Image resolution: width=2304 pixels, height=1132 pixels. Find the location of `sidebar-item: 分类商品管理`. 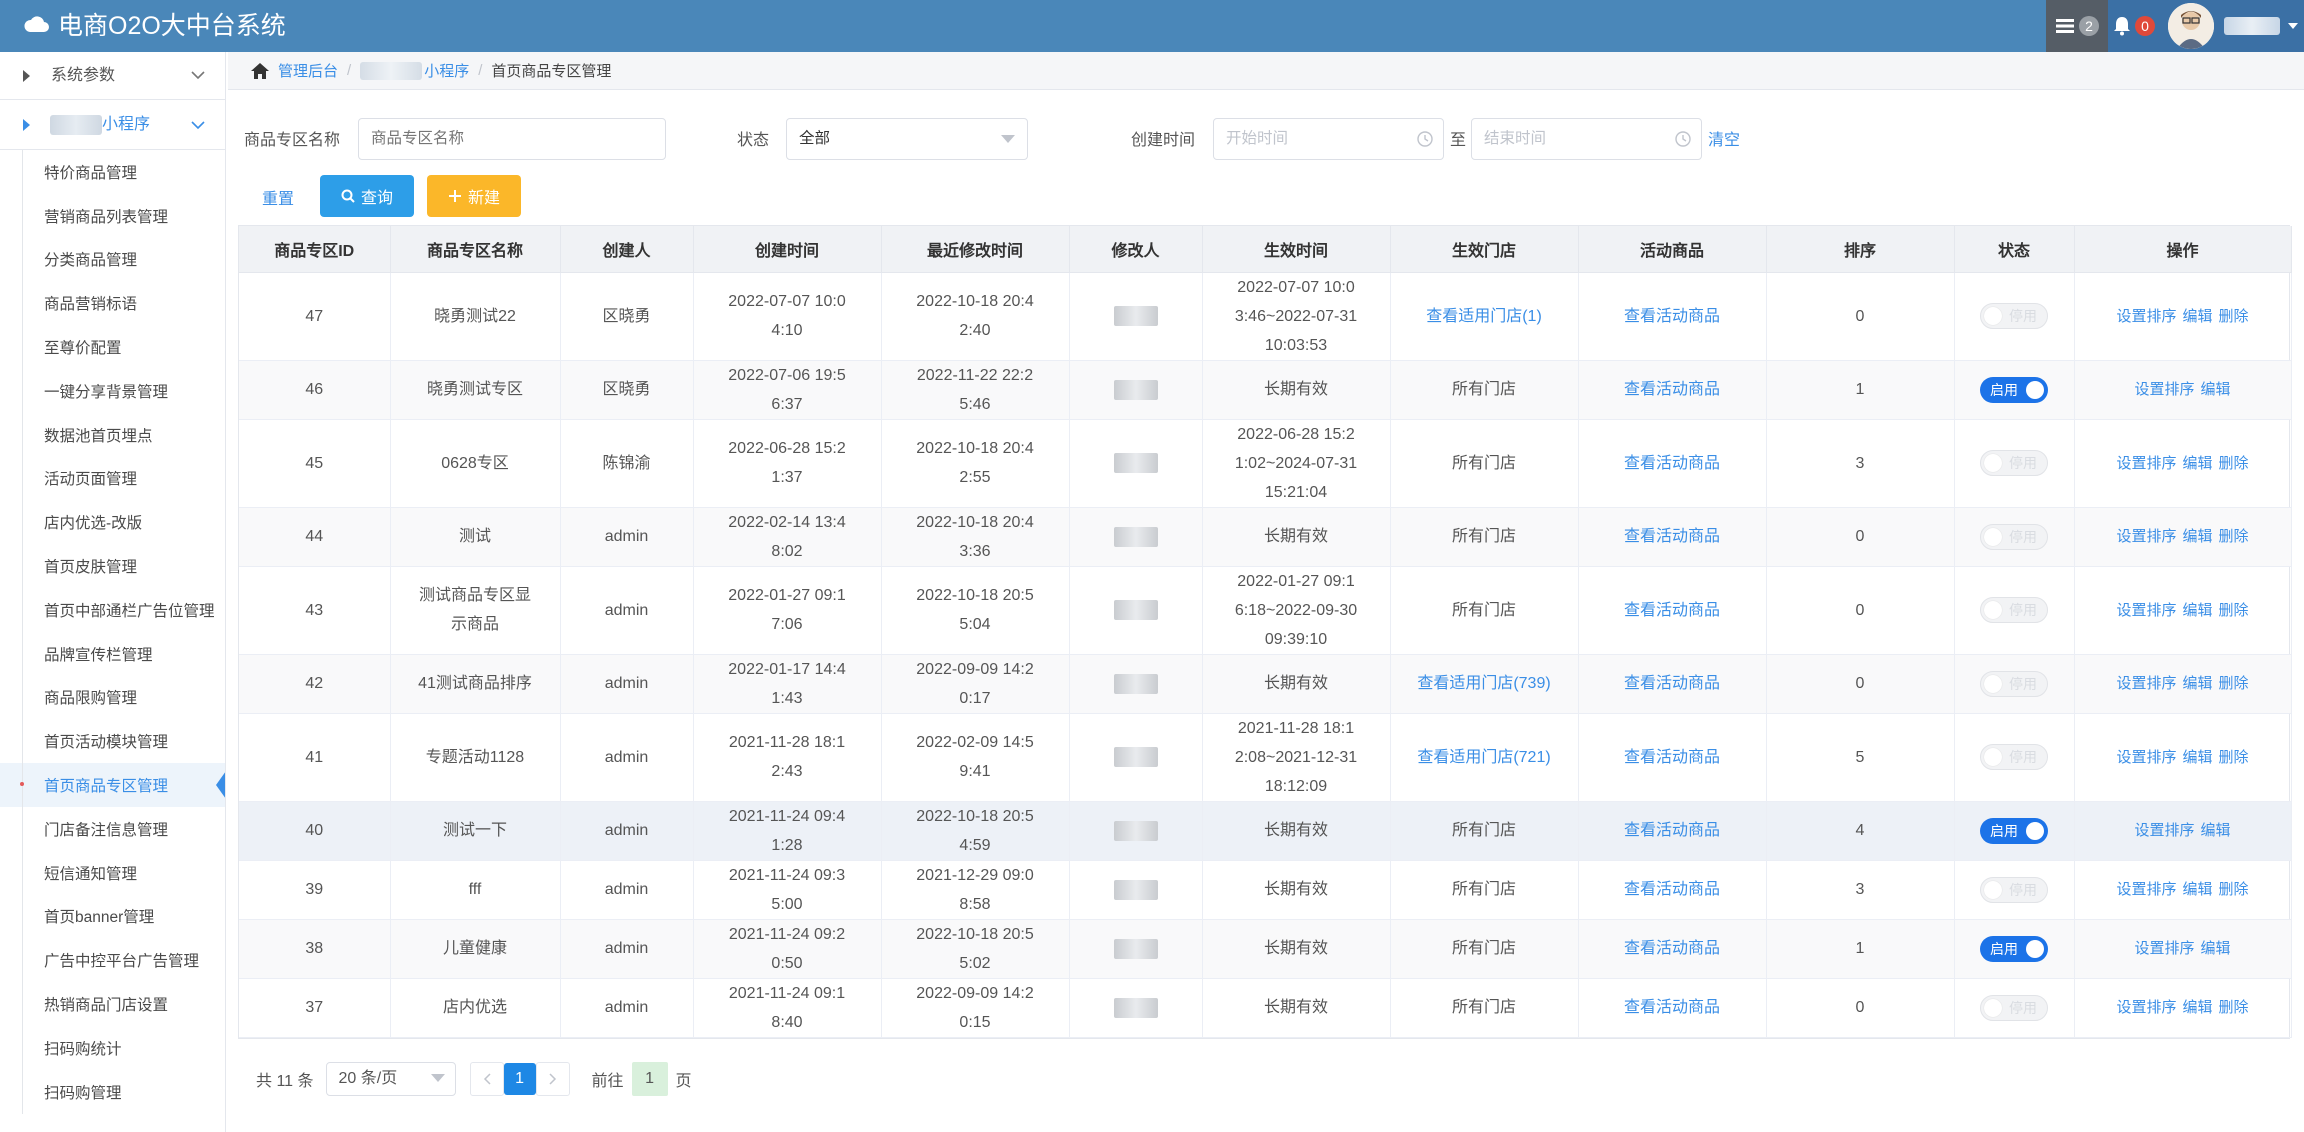

sidebar-item: 分类商品管理 is located at coordinates (112, 259).